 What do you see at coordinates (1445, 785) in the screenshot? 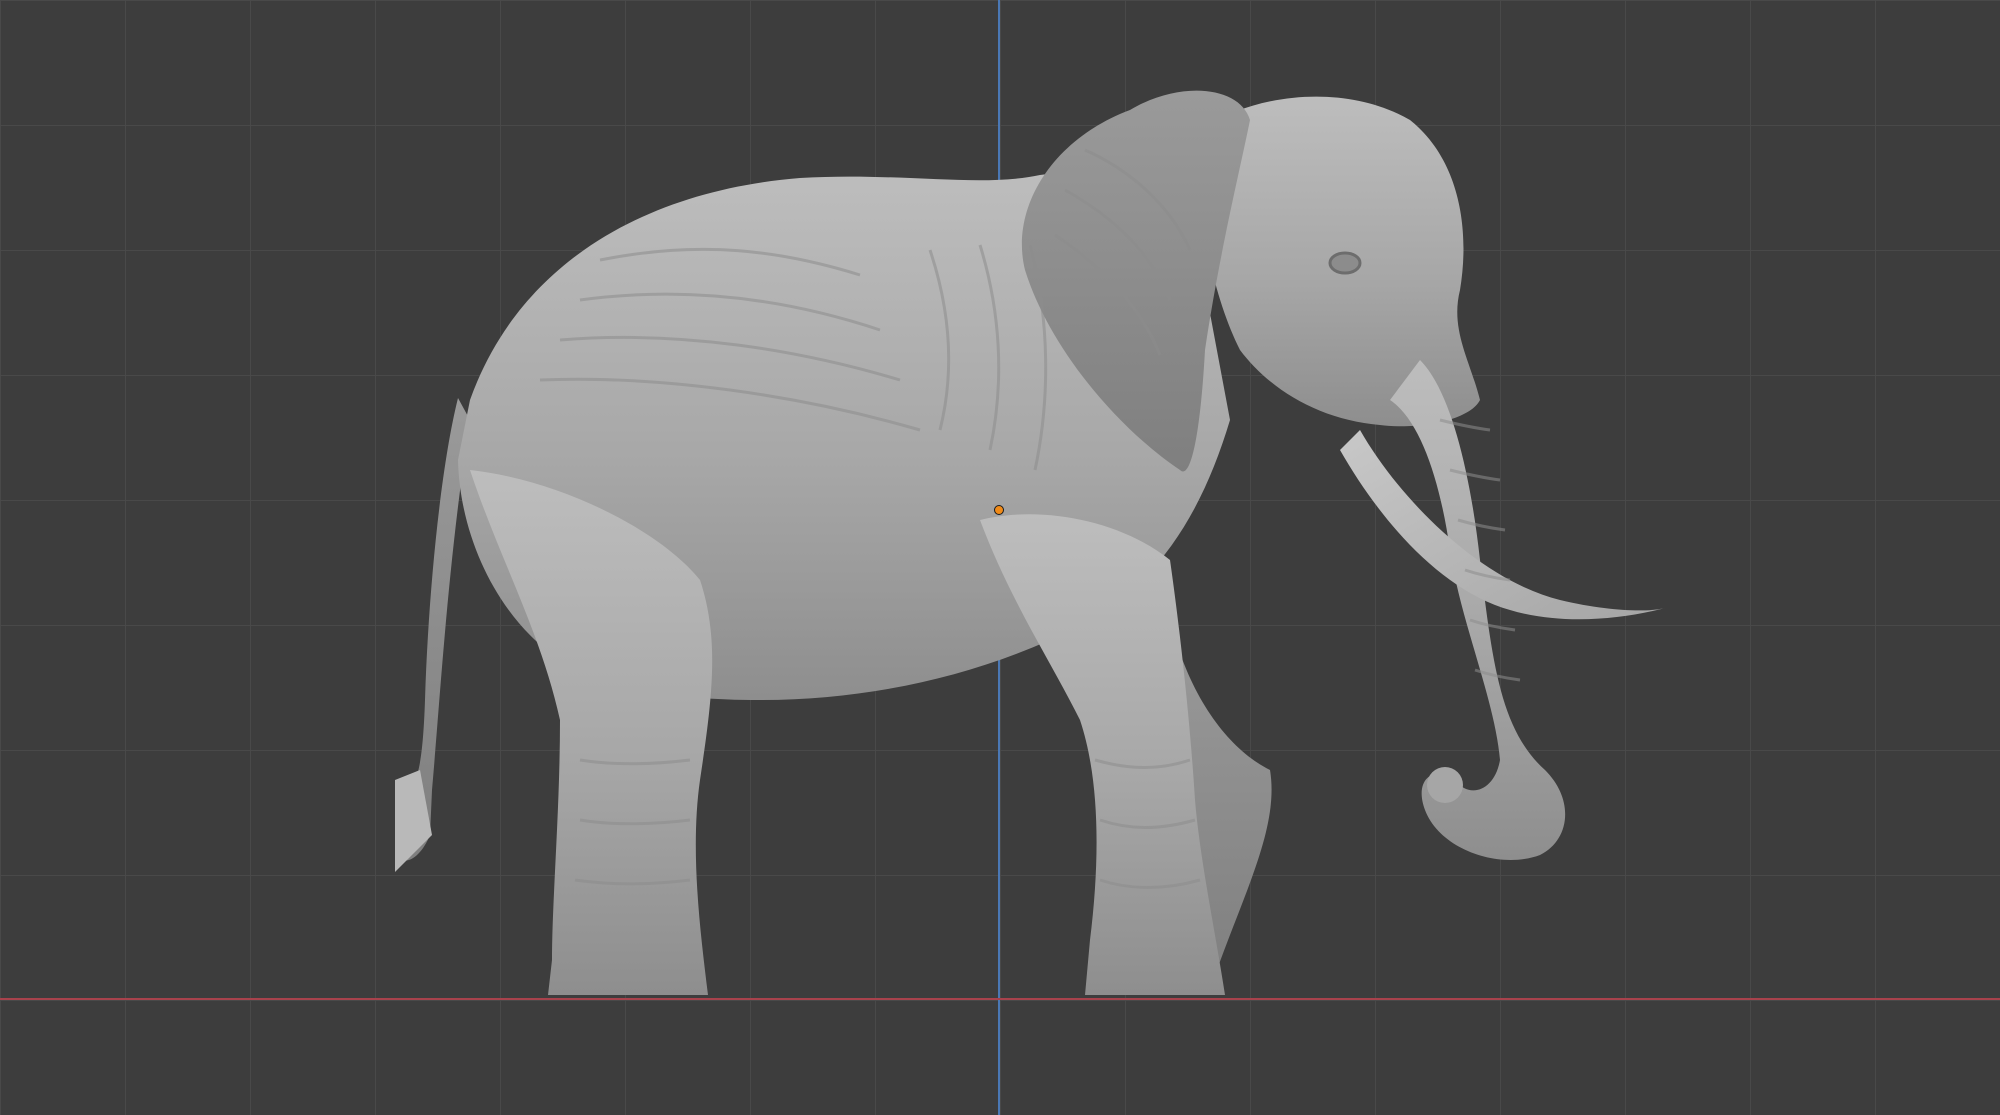
I see `trunk-tip` at bounding box center [1445, 785].